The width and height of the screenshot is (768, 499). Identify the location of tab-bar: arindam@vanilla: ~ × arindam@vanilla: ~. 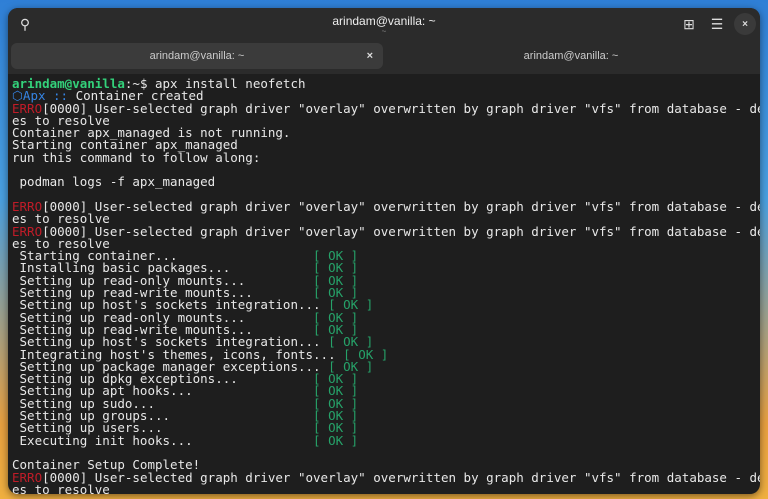
(384, 57).